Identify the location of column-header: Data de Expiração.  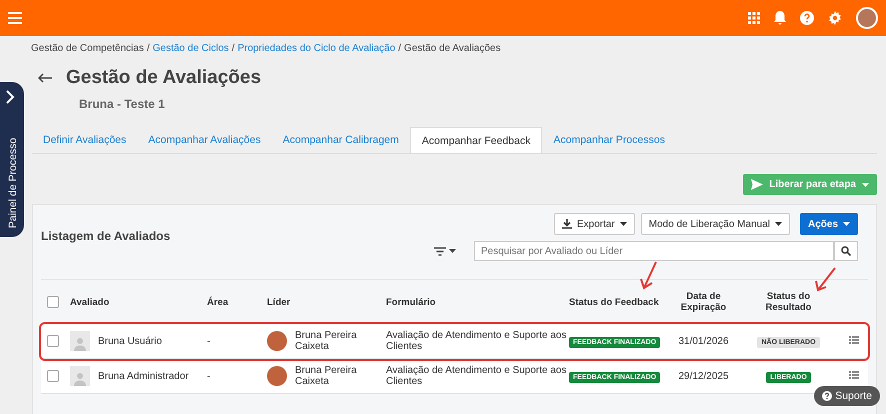
(704, 302).